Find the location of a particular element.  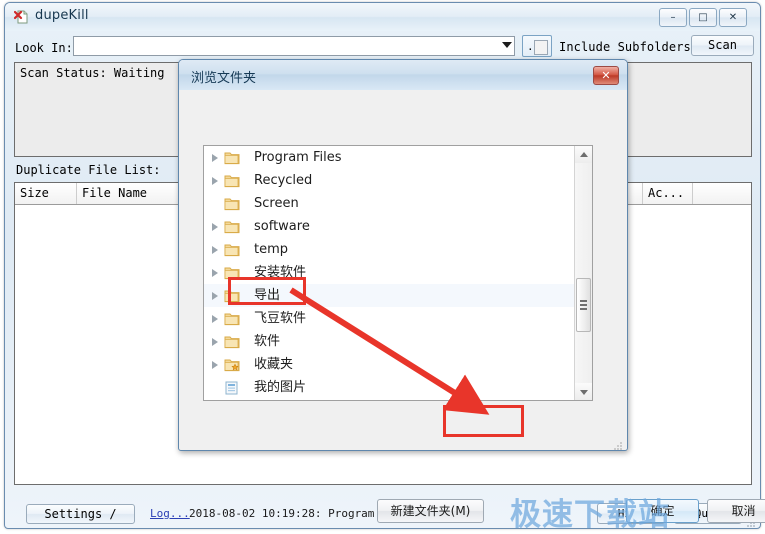

look-in-combobox is located at coordinates (294, 46).